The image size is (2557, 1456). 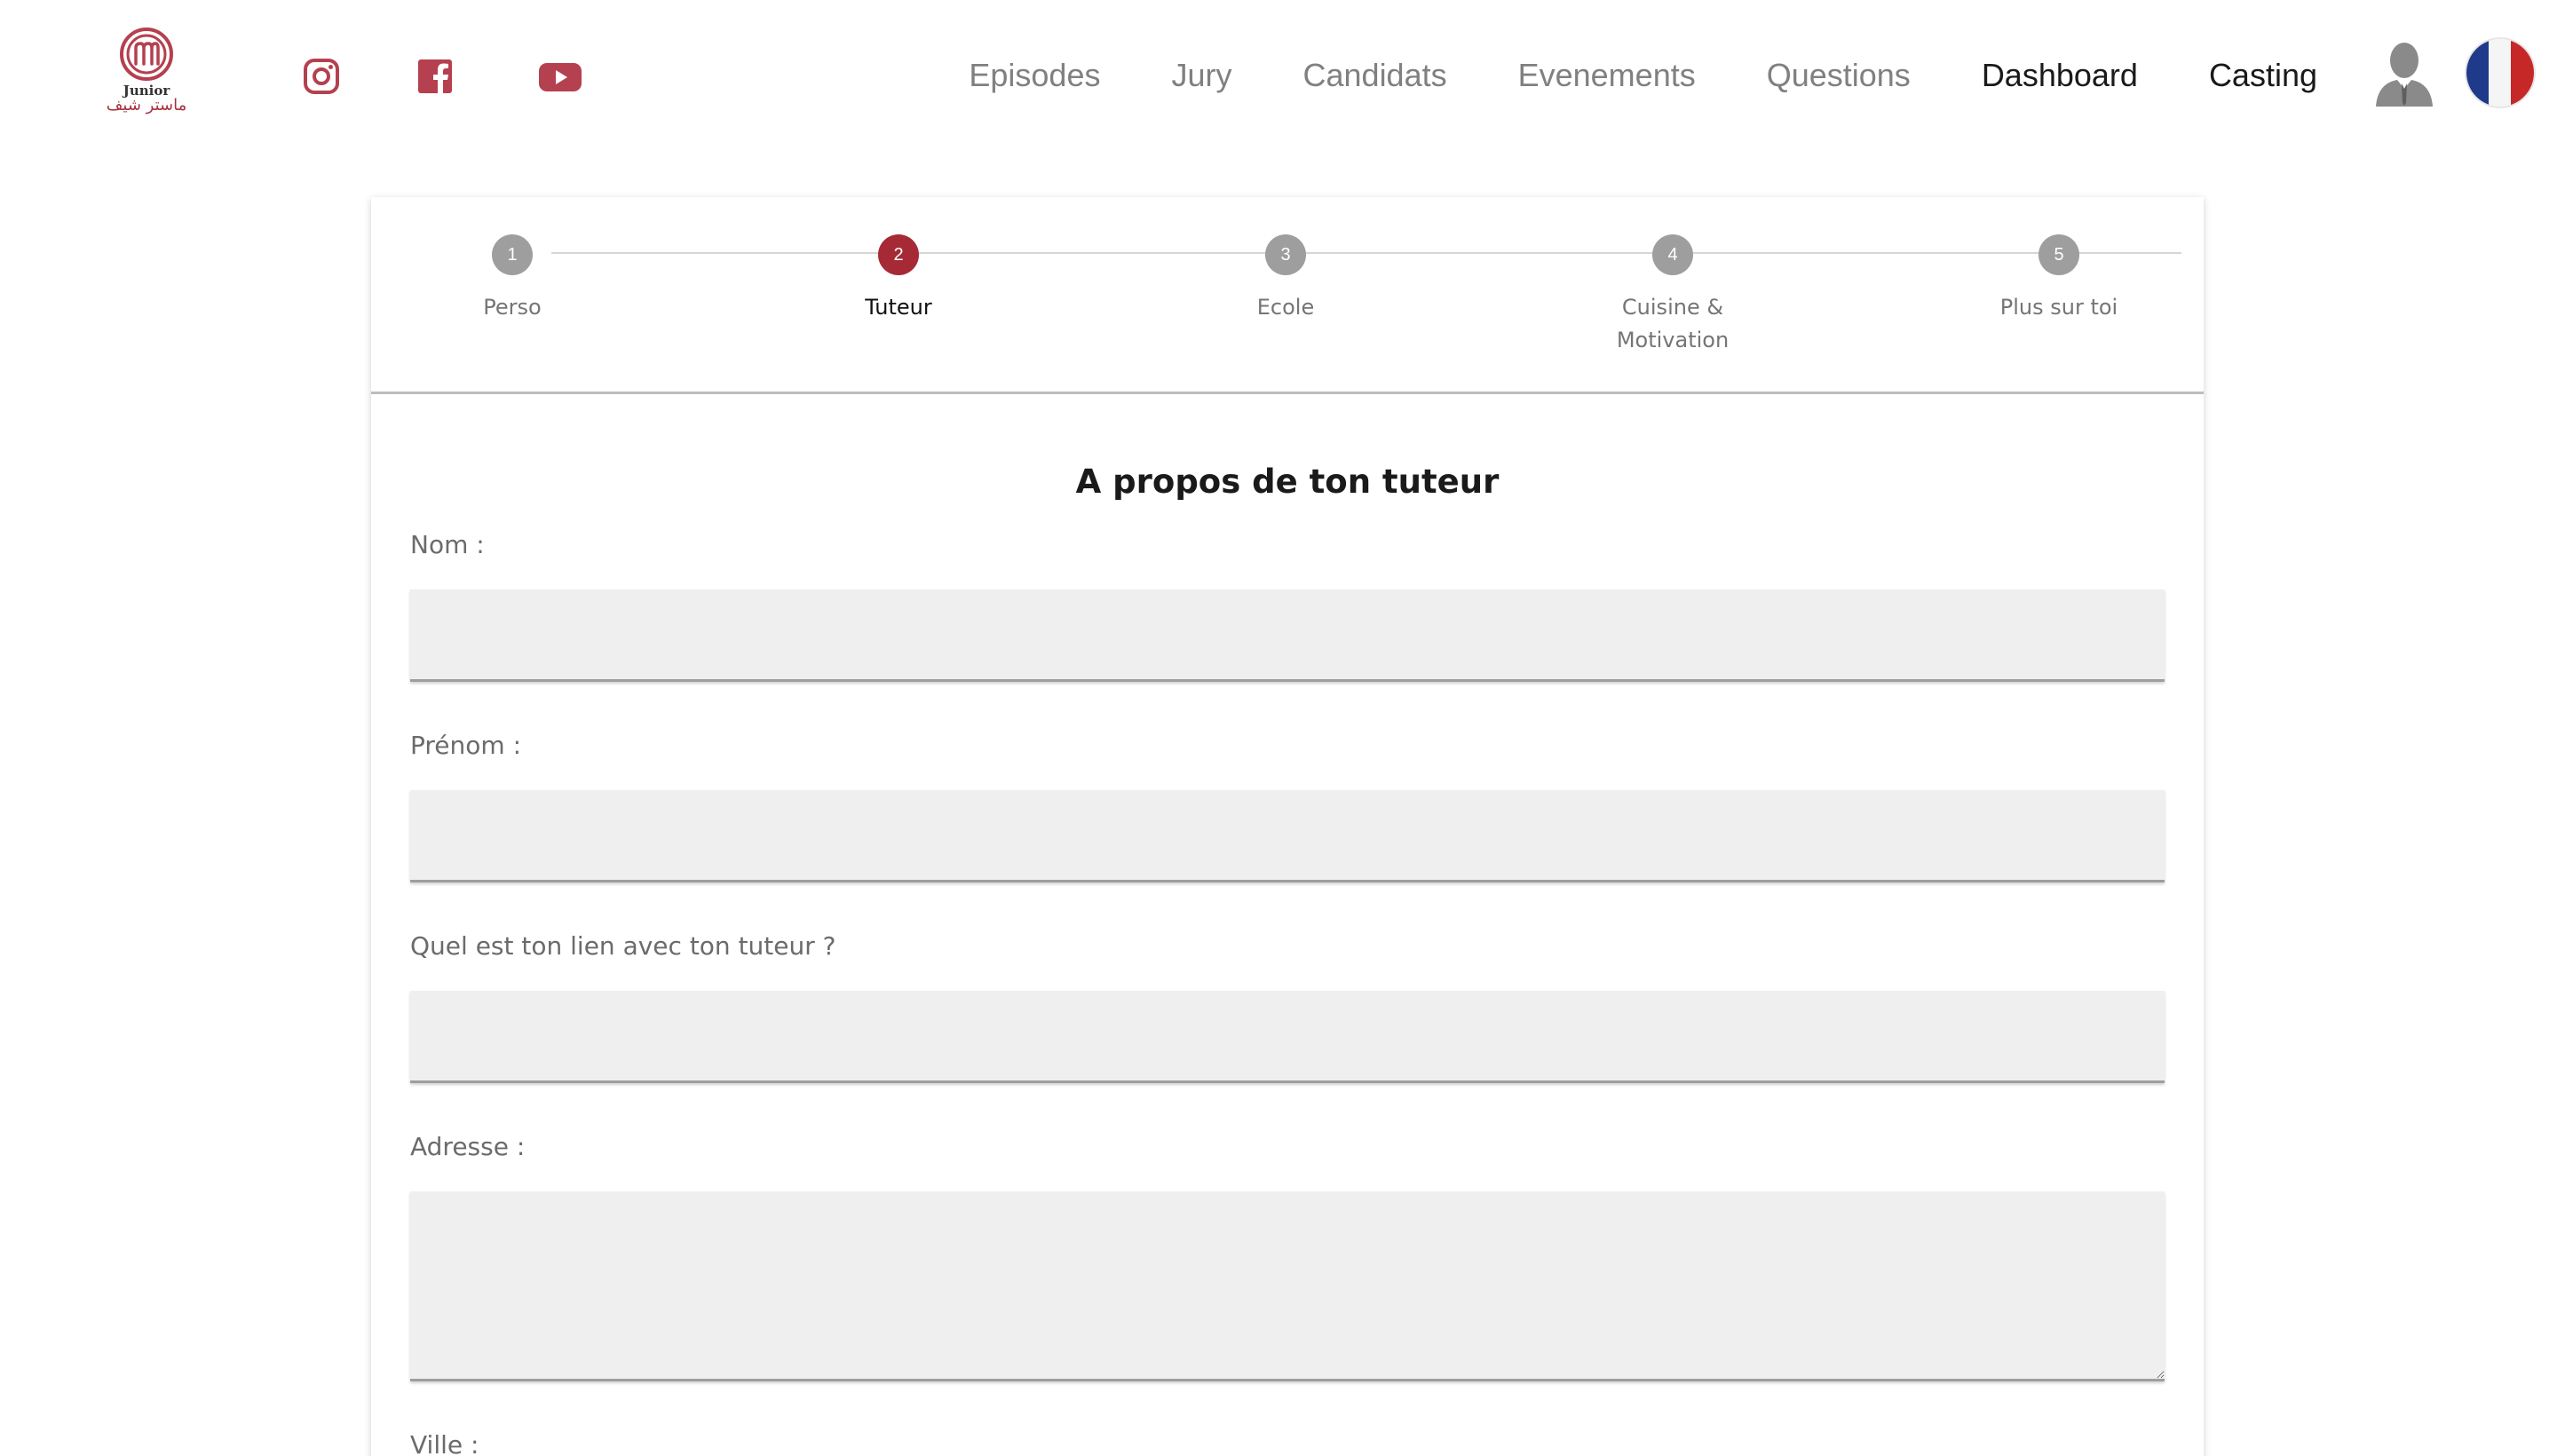 I want to click on user-avatar, so click(x=2404, y=73).